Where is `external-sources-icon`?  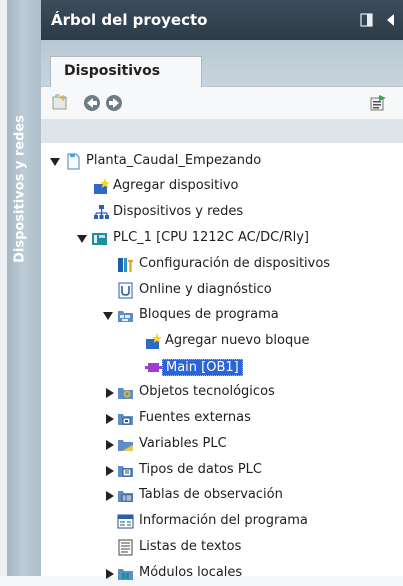
external-sources-icon is located at coordinates (125, 419).